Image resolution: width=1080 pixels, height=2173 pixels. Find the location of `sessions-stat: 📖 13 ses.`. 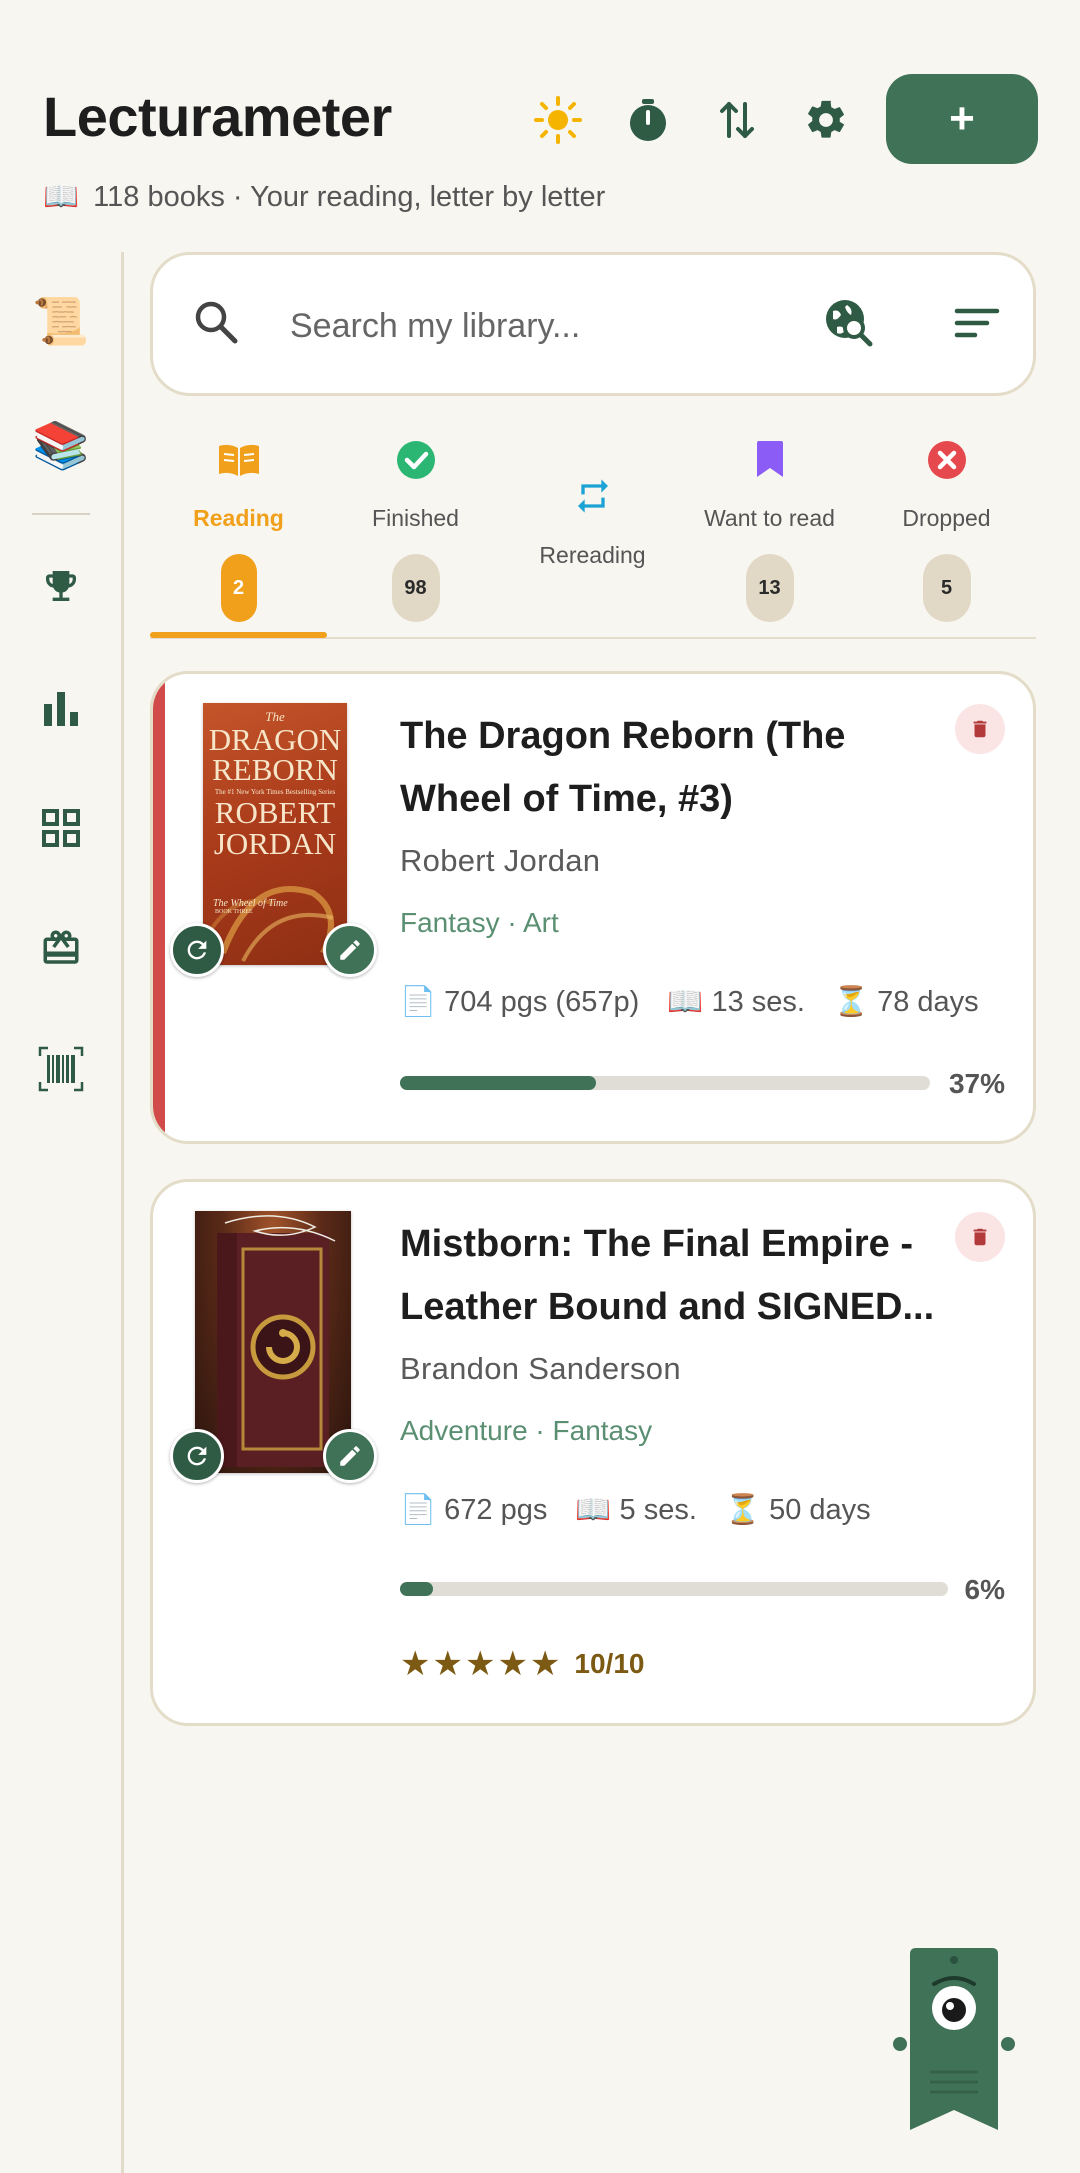

sessions-stat: 📖 13 ses. is located at coordinates (736, 1002).